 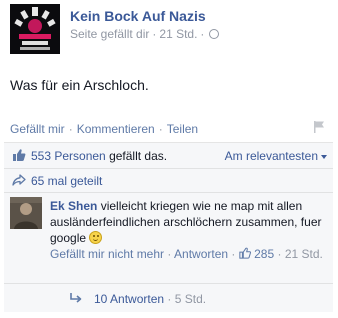 What do you see at coordinates (37, 129) in the screenshot?
I see `like-button: Gefällt mir` at bounding box center [37, 129].